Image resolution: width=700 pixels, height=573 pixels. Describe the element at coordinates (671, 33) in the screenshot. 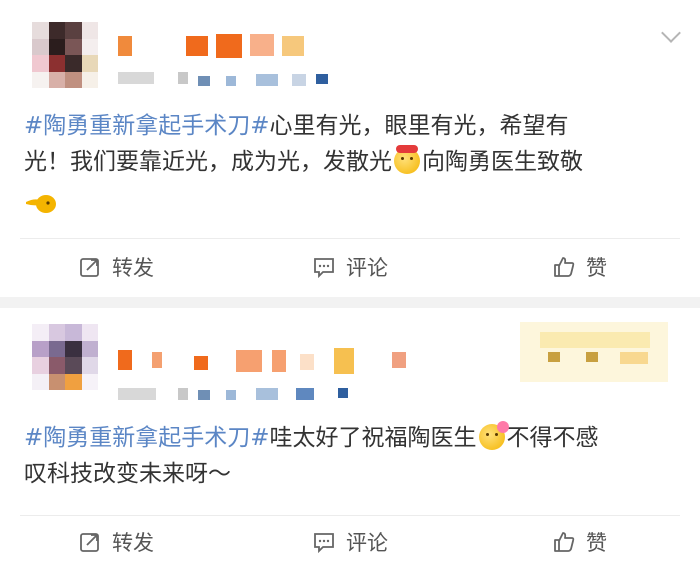

I see `chevron-down-icon` at that location.